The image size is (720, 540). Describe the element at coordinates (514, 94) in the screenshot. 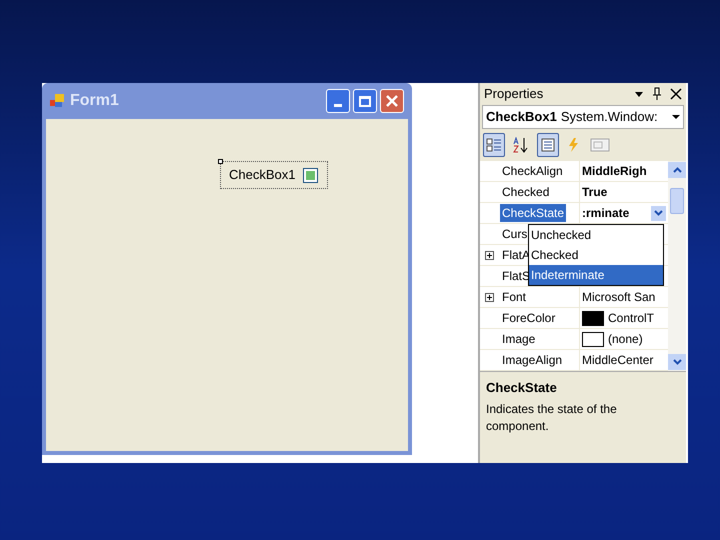

I see `panel-title: Properties` at that location.